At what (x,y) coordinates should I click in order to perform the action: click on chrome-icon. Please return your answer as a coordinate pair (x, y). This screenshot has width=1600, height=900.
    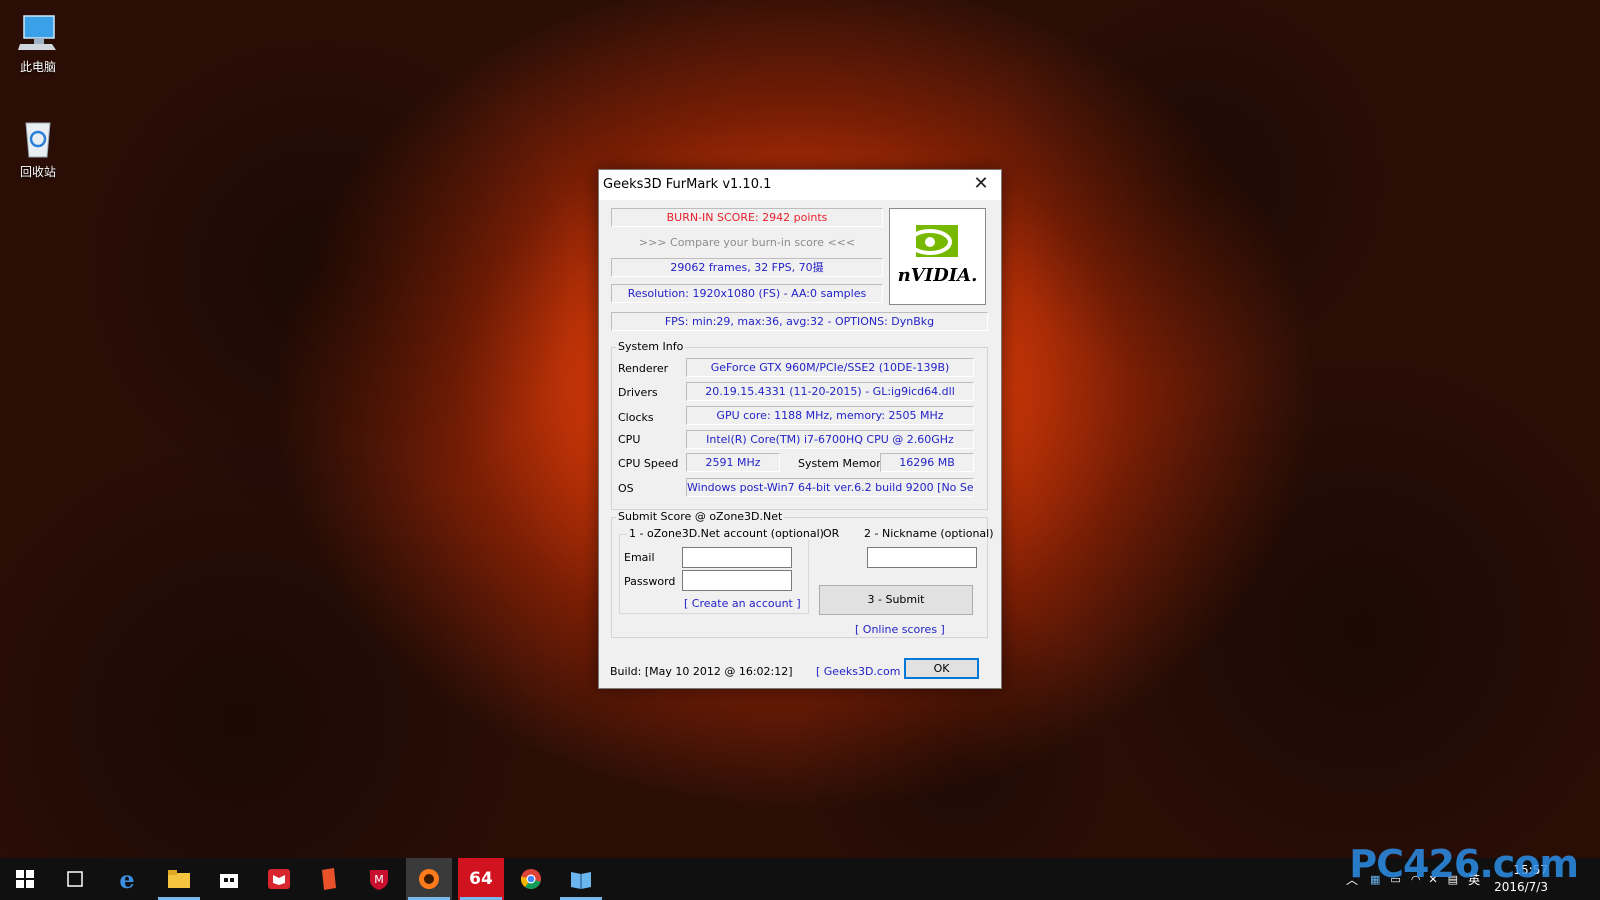
    Looking at the image, I should click on (530, 879).